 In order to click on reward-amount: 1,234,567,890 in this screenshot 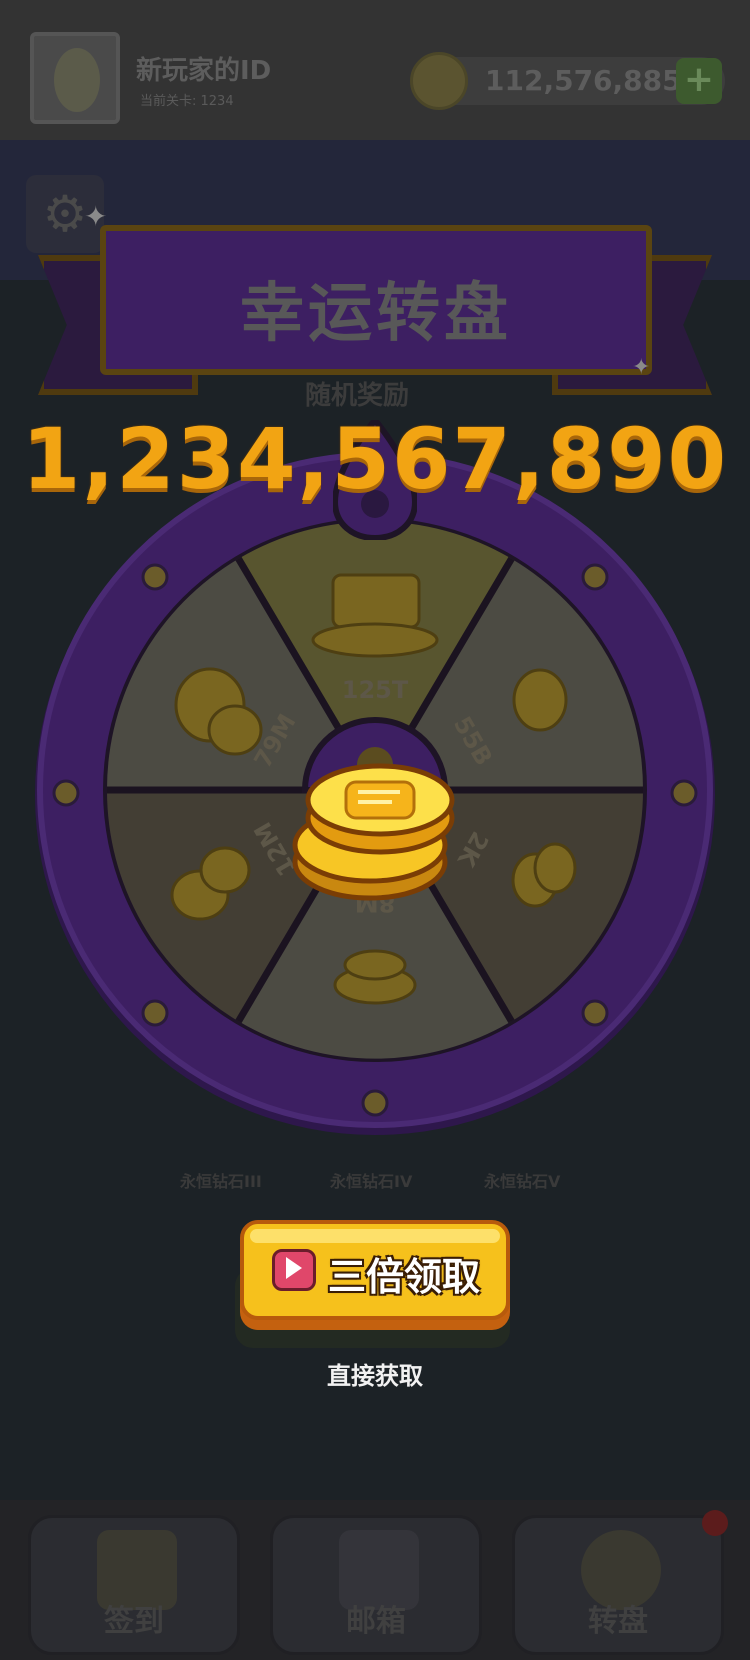, I will do `click(375, 459)`.